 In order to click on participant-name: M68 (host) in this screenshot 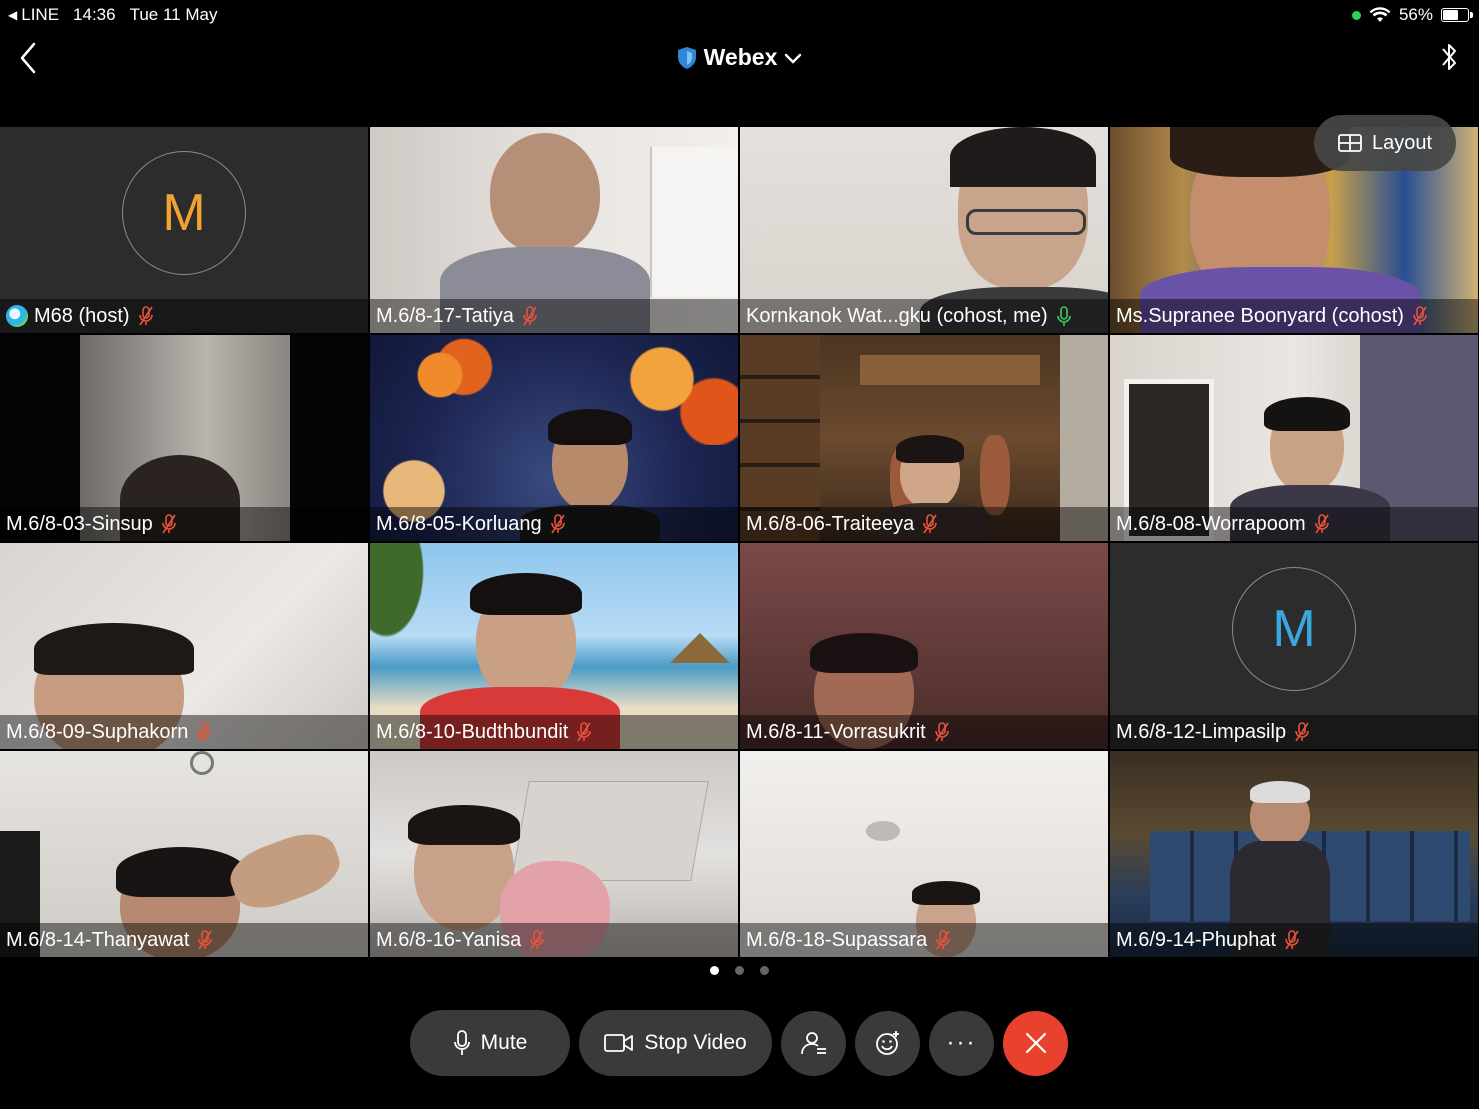, I will do `click(82, 315)`.